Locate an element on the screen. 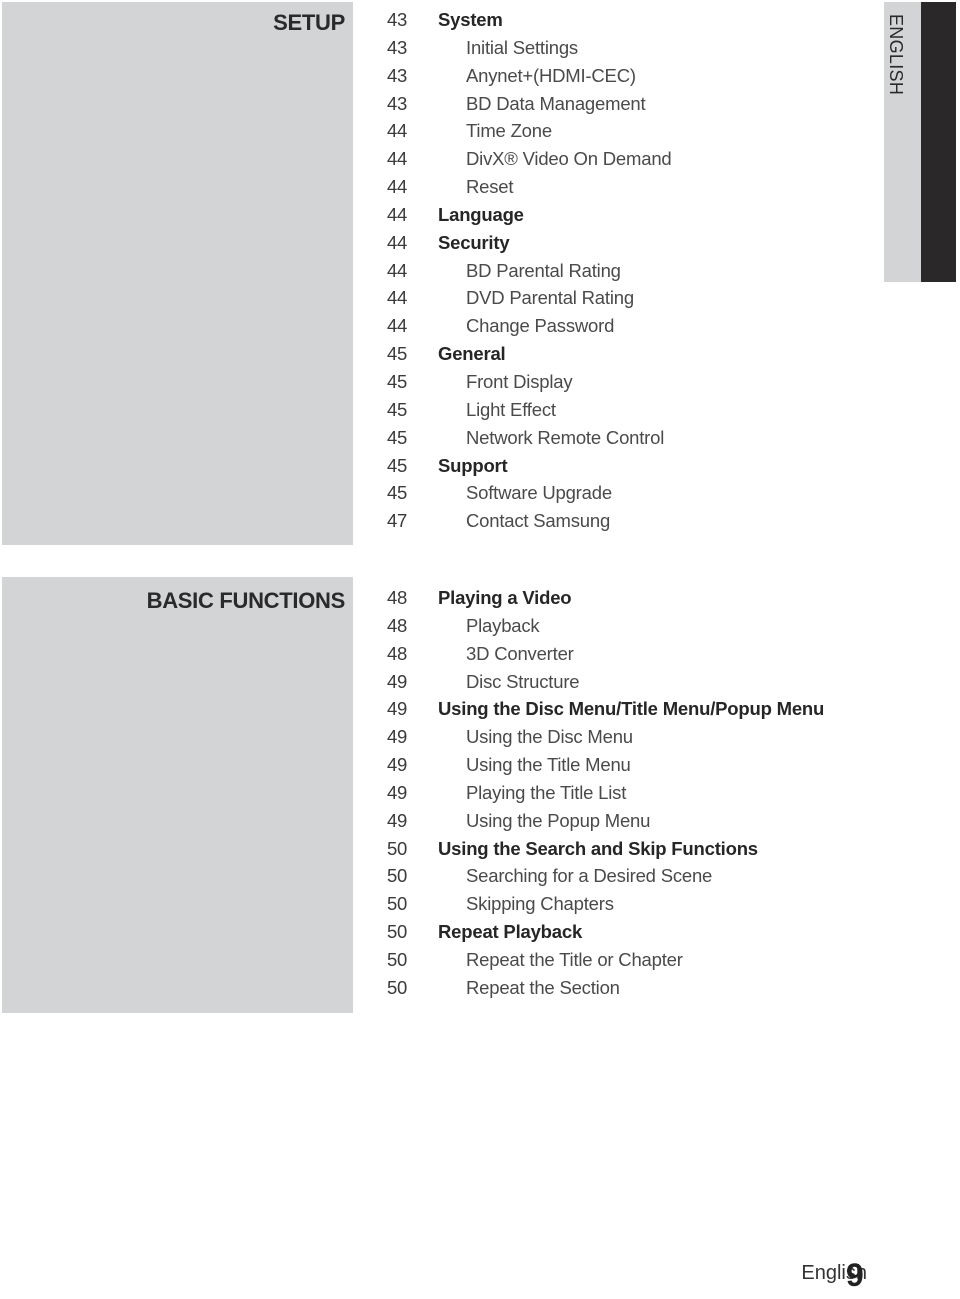  toc-entry-label: Reset is located at coordinates (490, 187).